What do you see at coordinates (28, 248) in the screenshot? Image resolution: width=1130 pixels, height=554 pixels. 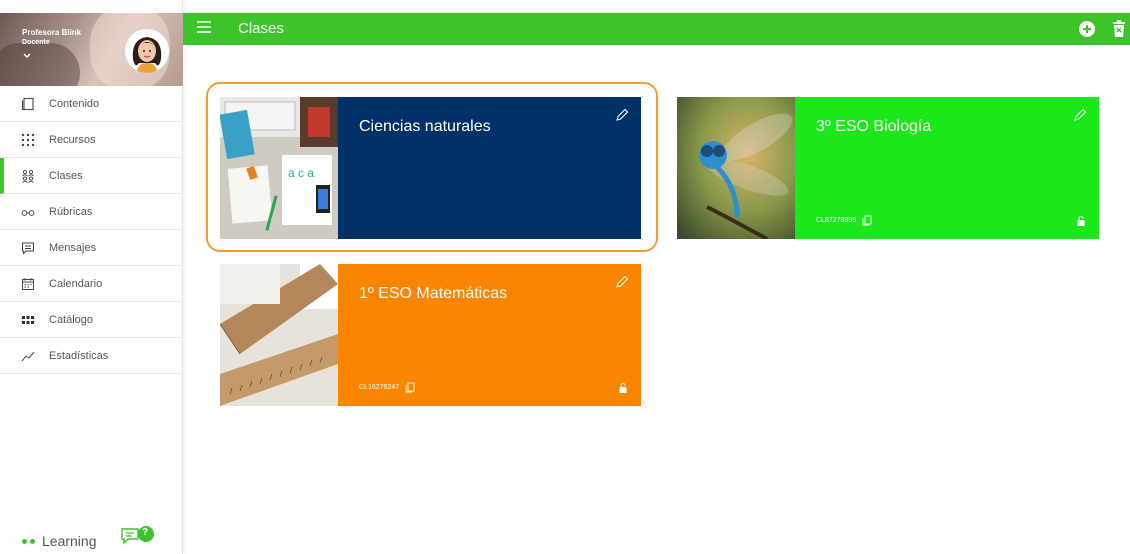 I see `message-icon` at bounding box center [28, 248].